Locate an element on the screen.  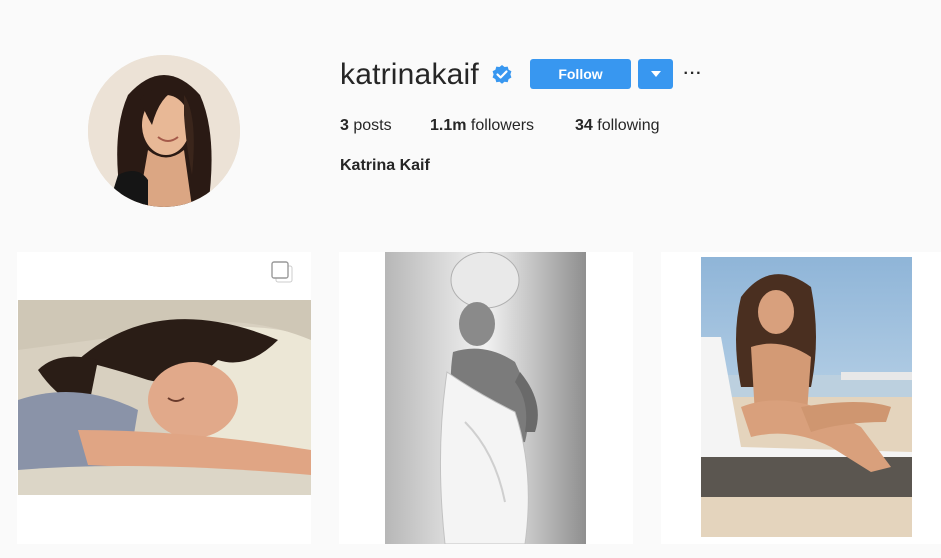
profile-stats: 3 posts 1.1m followers 34 following is located at coordinates (500, 126).